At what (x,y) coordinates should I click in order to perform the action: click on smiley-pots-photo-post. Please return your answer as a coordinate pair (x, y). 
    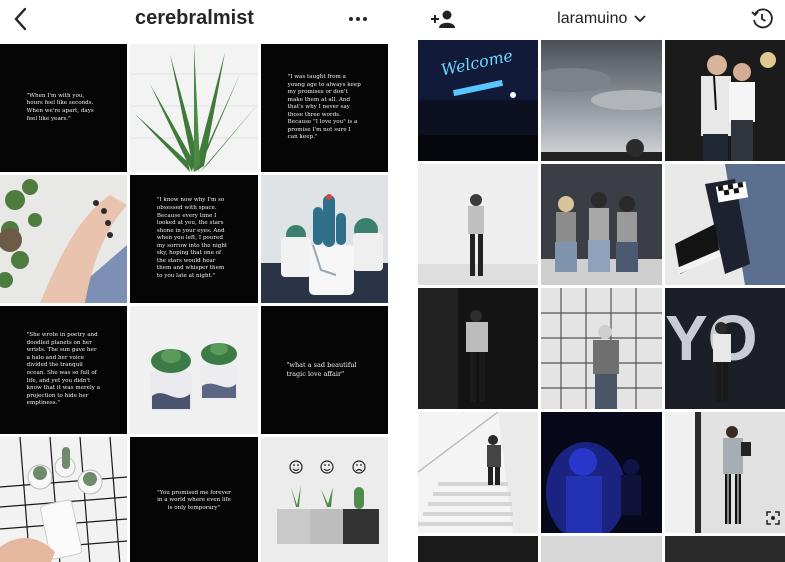
    Looking at the image, I should click on (324, 499).